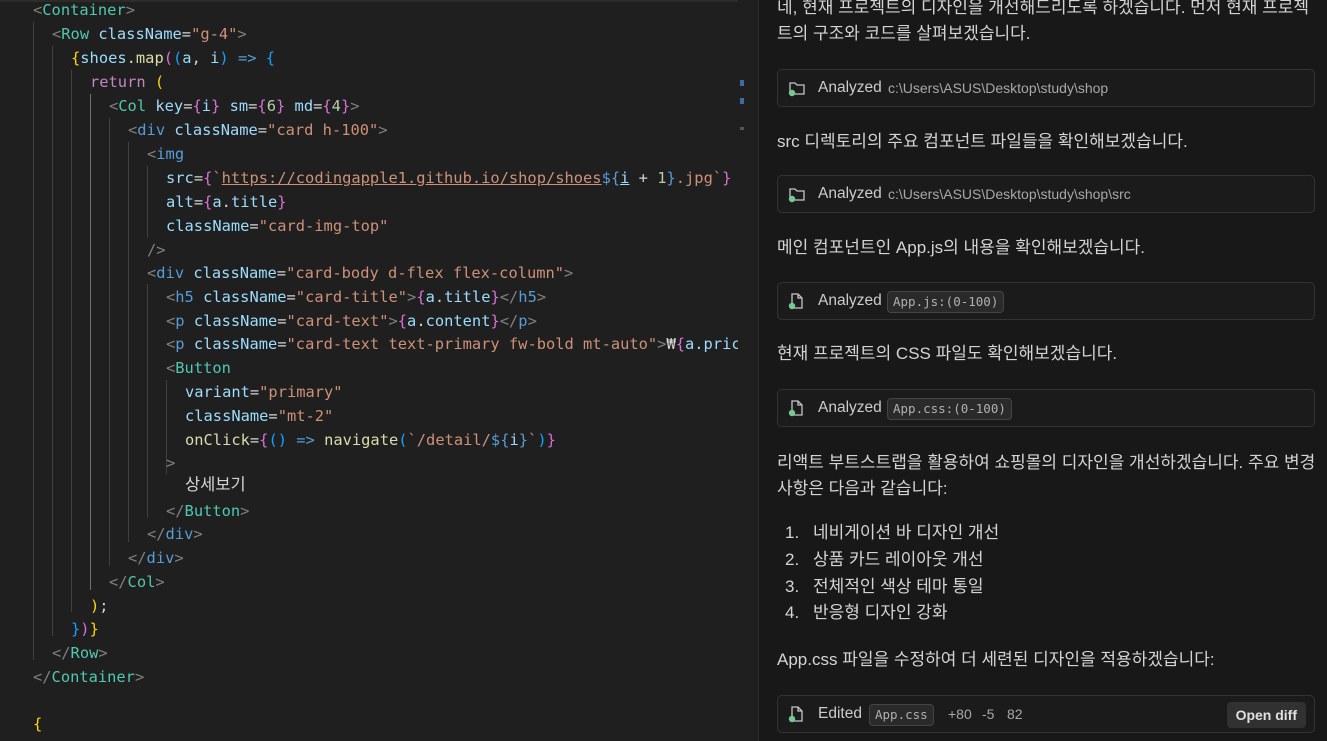  Describe the element at coordinates (866, 612) in the screenshot. I see `list-item: 4. 반응형 디자인 강화` at that location.